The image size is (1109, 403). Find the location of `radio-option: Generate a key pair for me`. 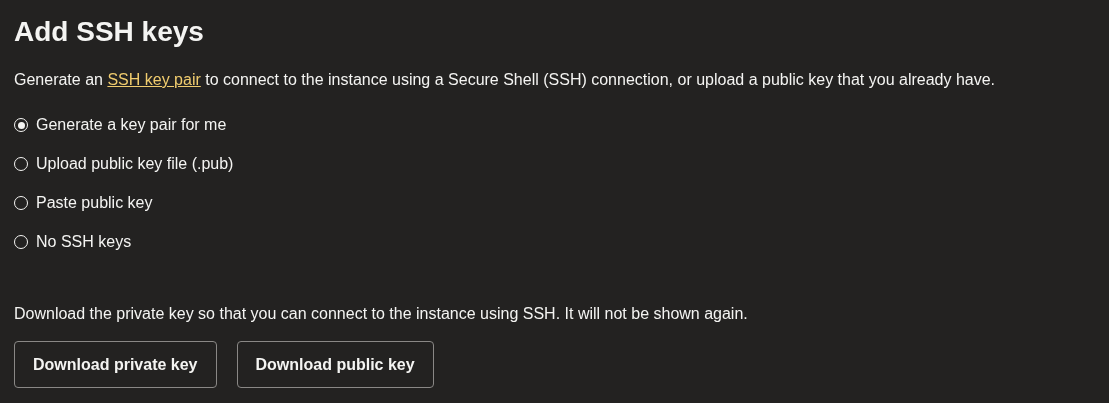

radio-option: Generate a key pair for me is located at coordinates (120, 125).